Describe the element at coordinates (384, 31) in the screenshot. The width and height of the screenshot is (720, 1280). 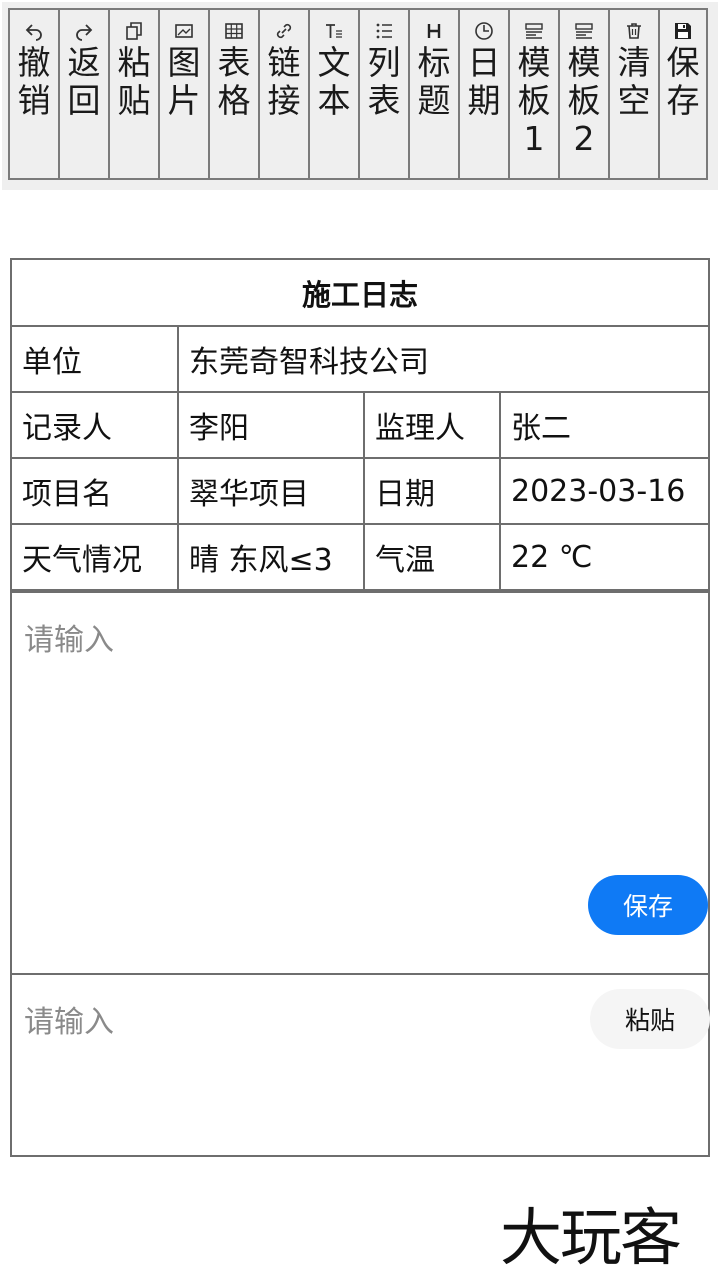
I see `list-icon` at that location.